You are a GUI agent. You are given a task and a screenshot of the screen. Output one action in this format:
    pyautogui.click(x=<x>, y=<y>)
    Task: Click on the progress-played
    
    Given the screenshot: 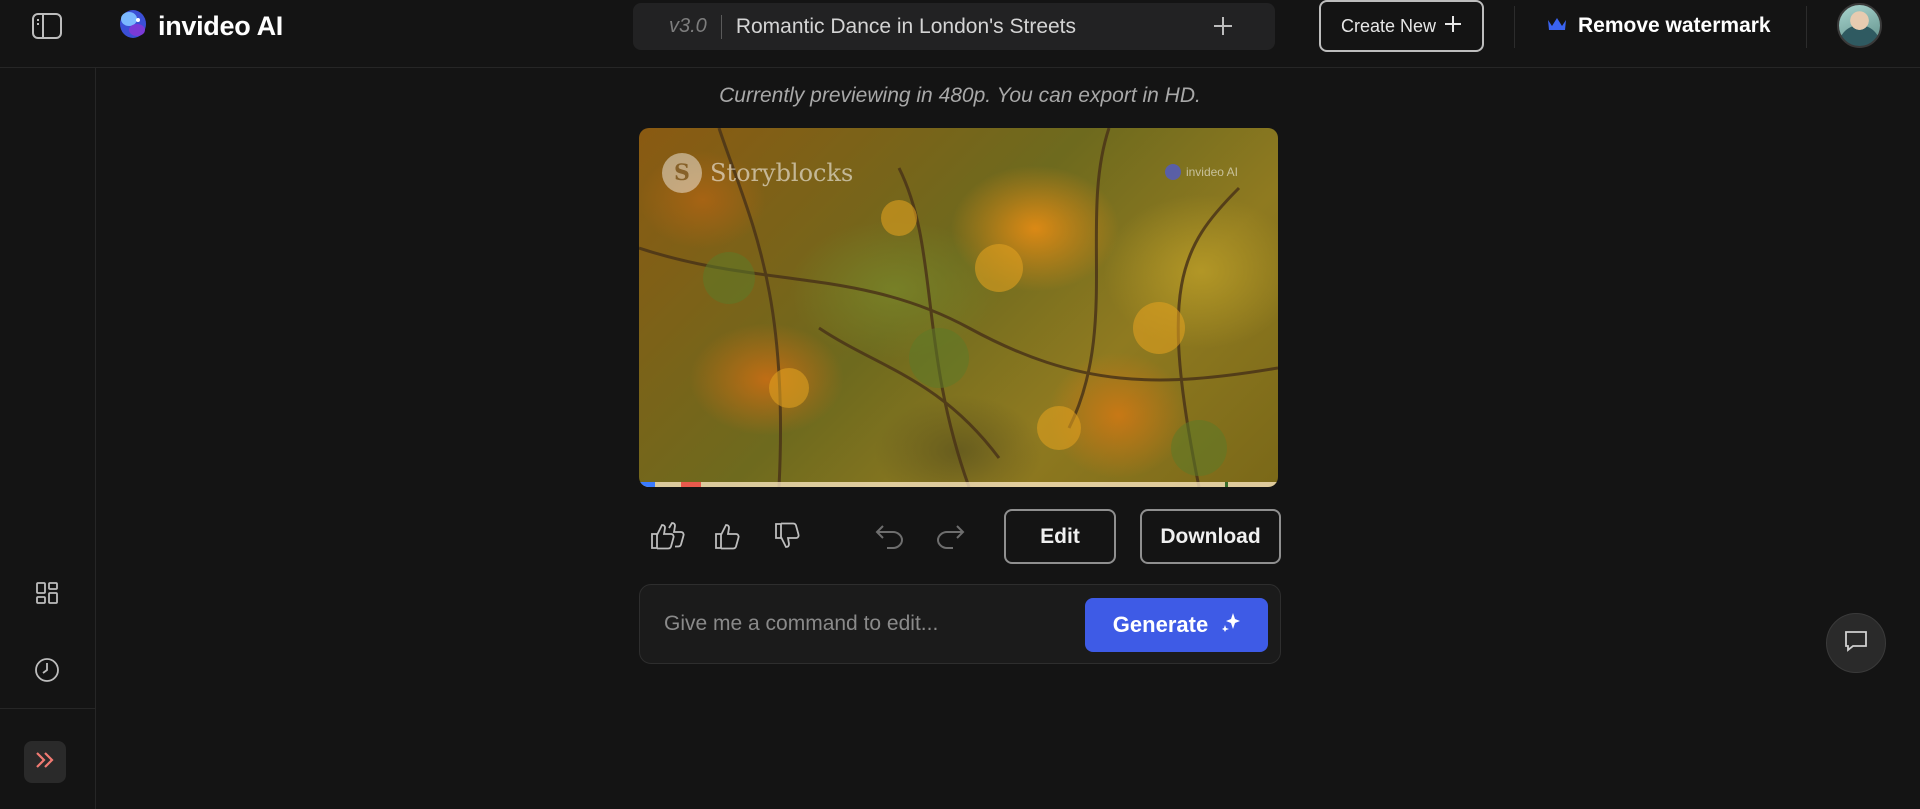 What is the action you would take?
    pyautogui.click(x=647, y=484)
    